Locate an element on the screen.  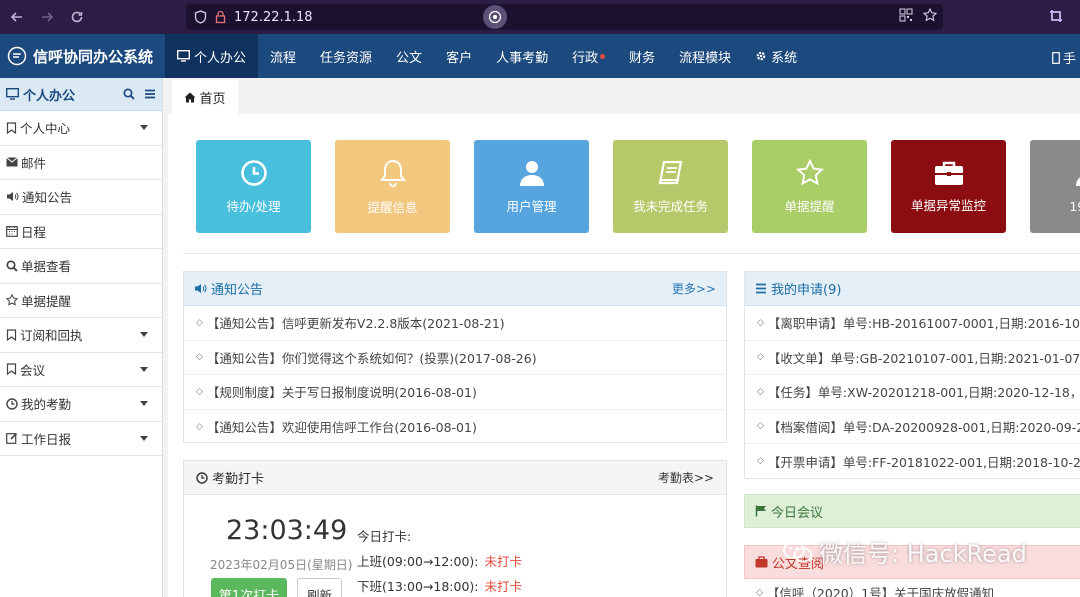
sidebar-item-label: 单据提醒 is located at coordinates (46, 301).